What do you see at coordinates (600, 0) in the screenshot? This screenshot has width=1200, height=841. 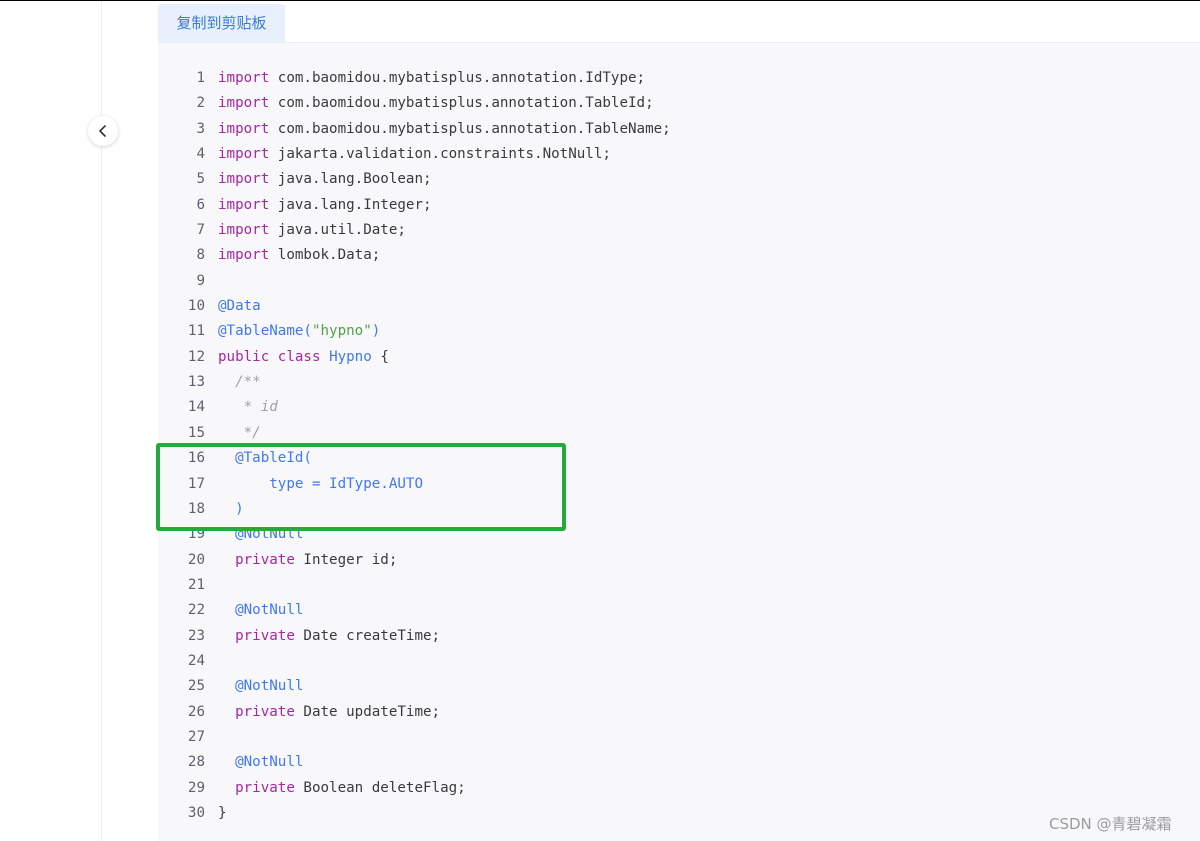 I see `window-top-border` at bounding box center [600, 0].